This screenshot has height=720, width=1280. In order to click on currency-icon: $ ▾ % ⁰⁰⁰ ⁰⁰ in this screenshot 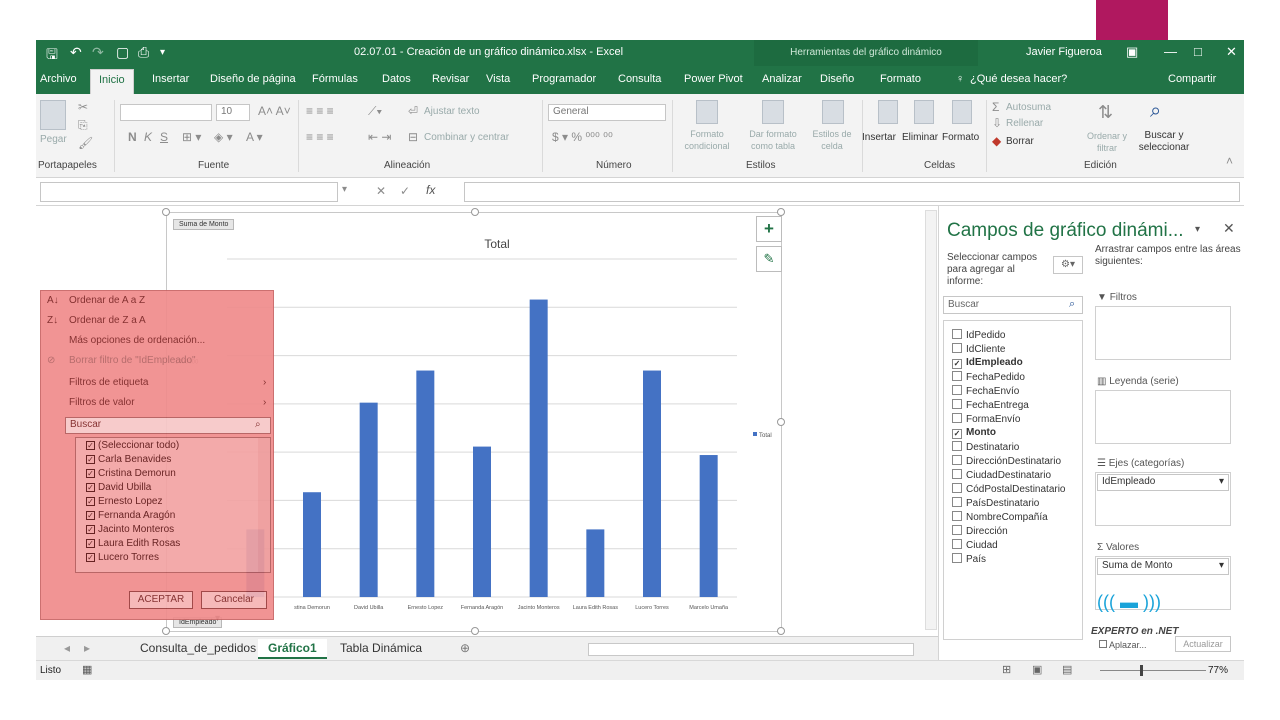, I will do `click(582, 137)`.